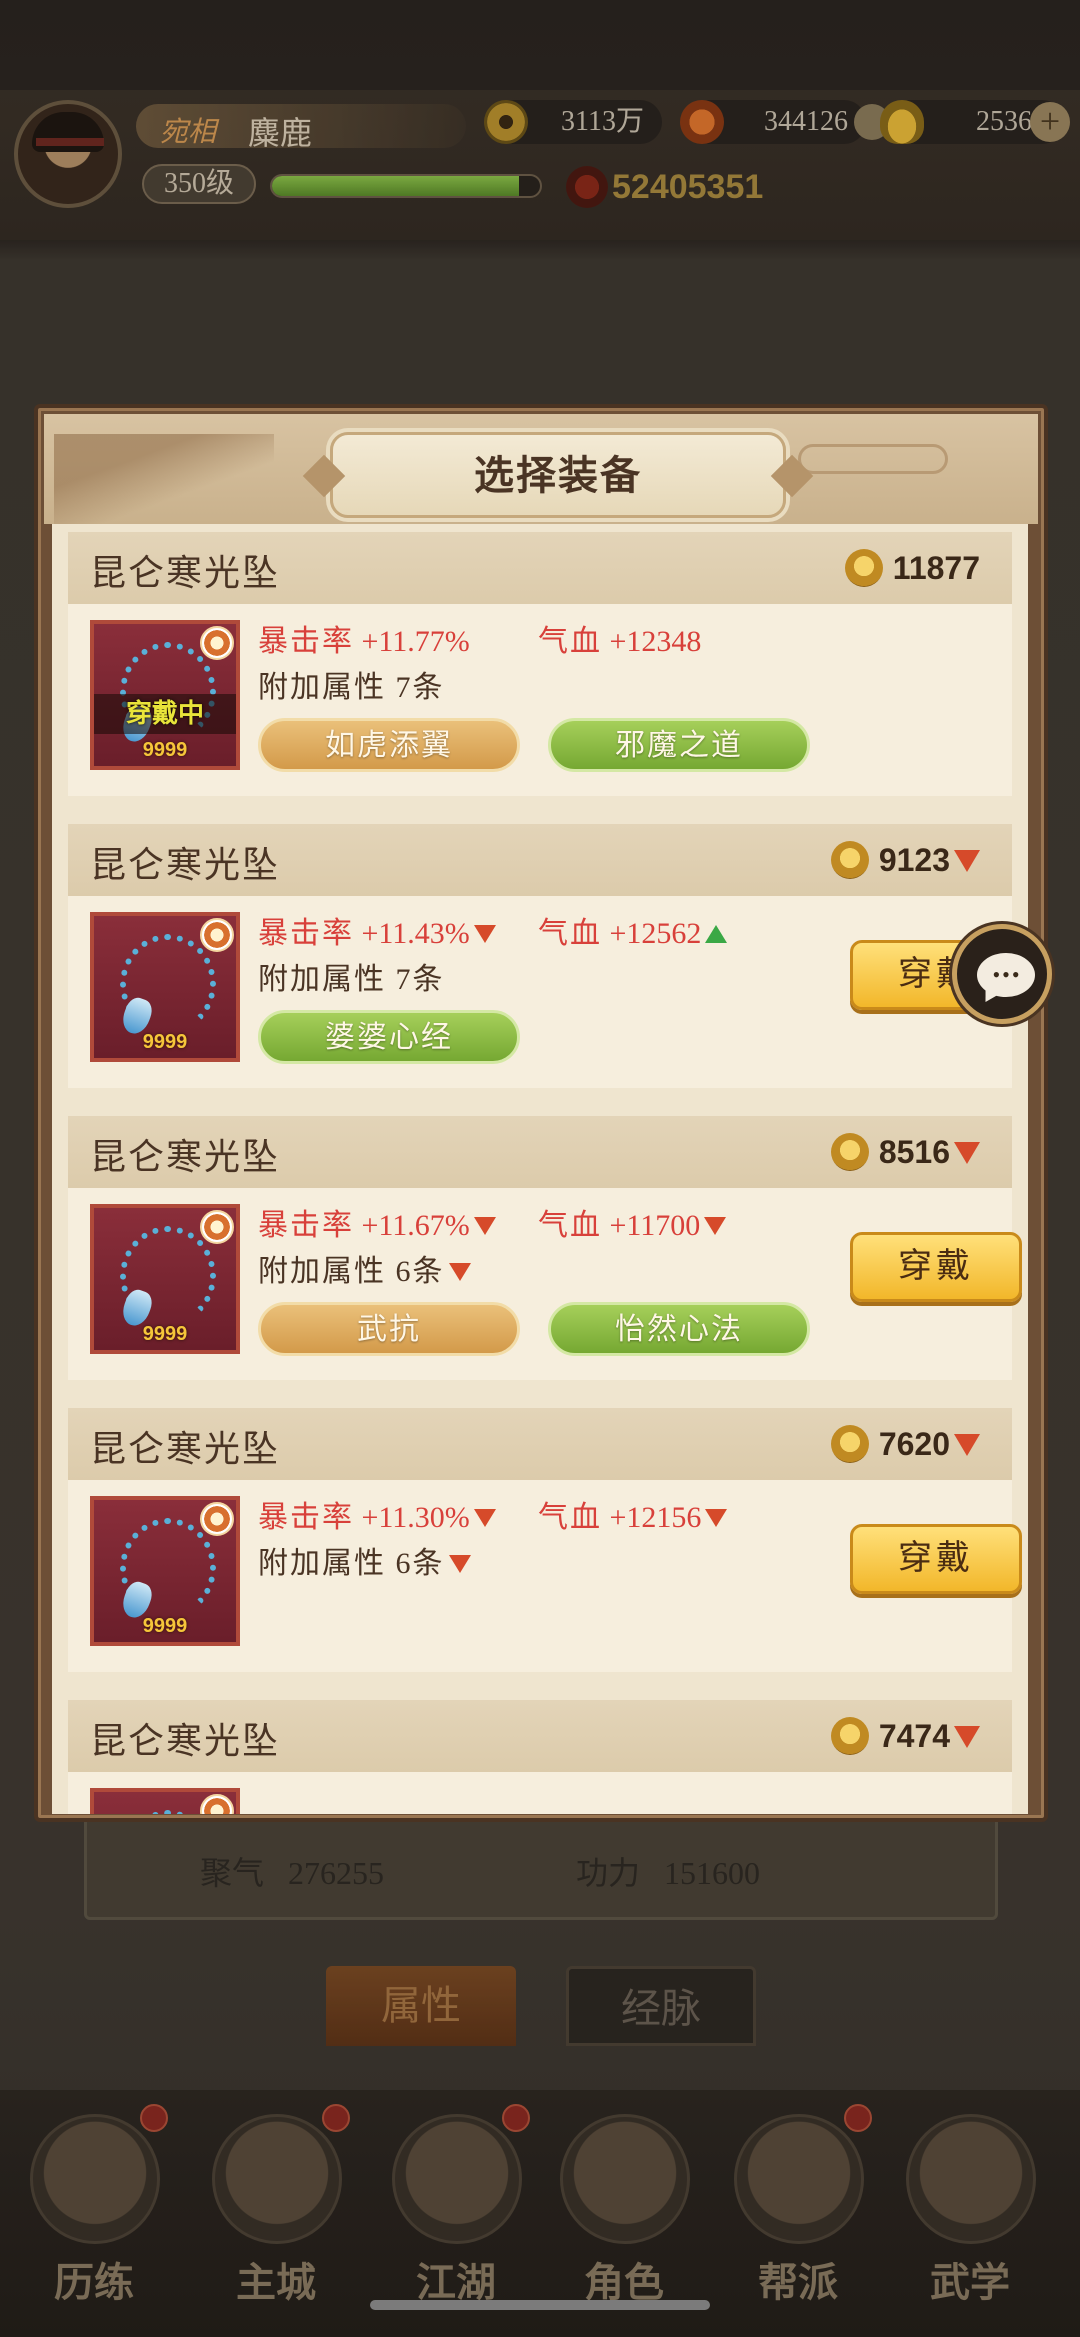 The width and height of the screenshot is (1080, 2337). What do you see at coordinates (873, 459) in the screenshot?
I see `cloud-decoration-icon` at bounding box center [873, 459].